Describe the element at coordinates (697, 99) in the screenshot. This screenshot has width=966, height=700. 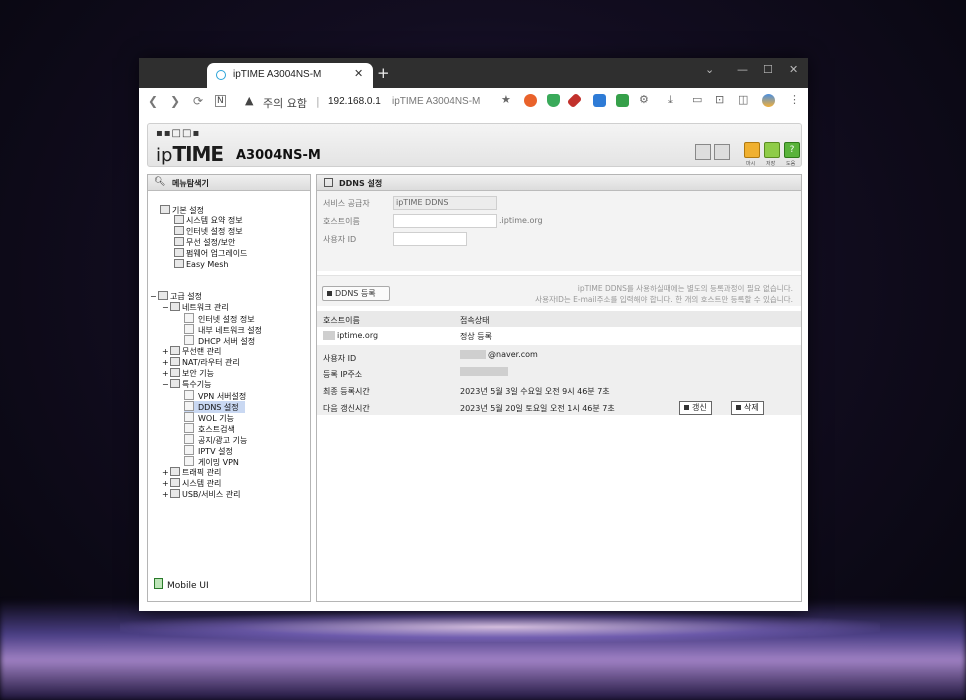
I see `media-icon: ▭` at that location.